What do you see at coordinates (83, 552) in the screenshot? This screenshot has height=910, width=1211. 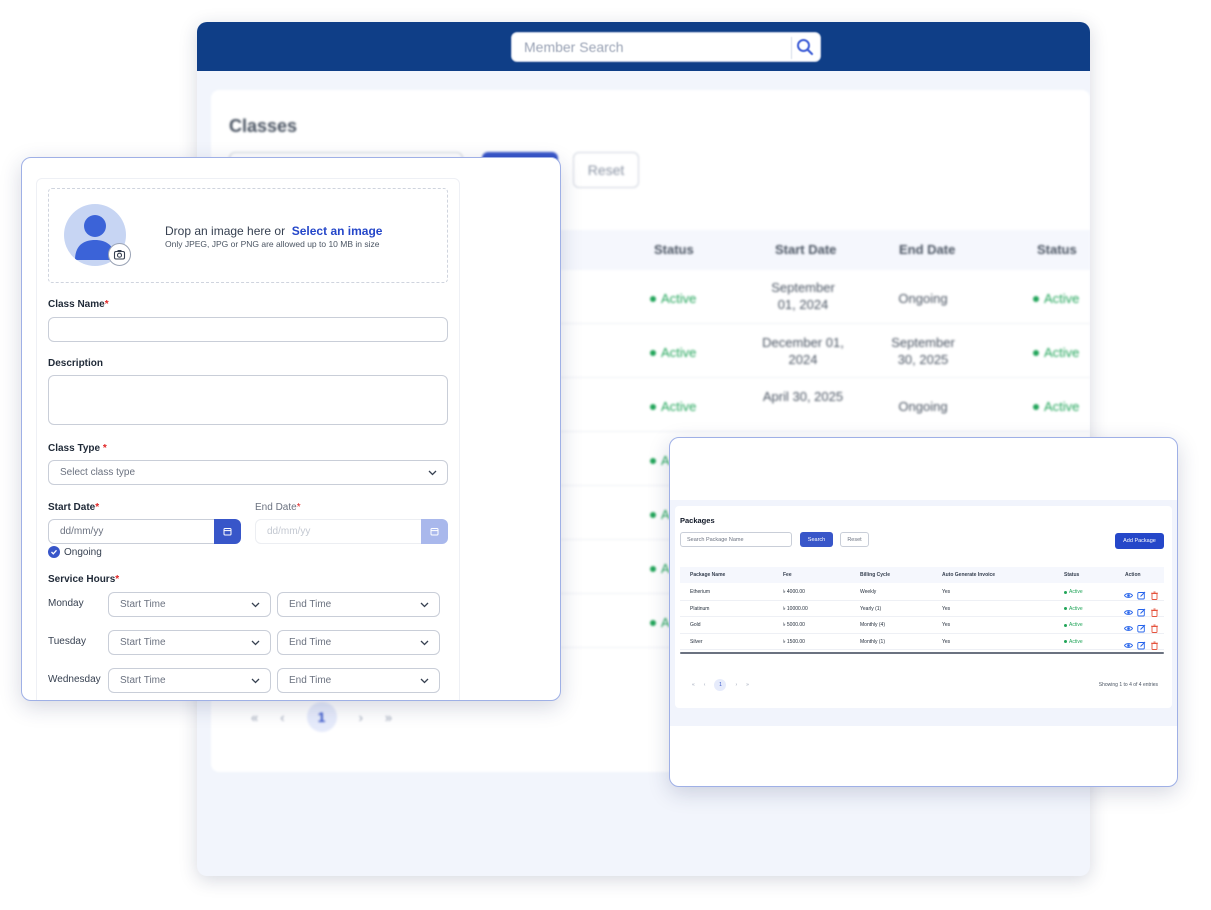 I see `ongoing-label: Ongoing` at bounding box center [83, 552].